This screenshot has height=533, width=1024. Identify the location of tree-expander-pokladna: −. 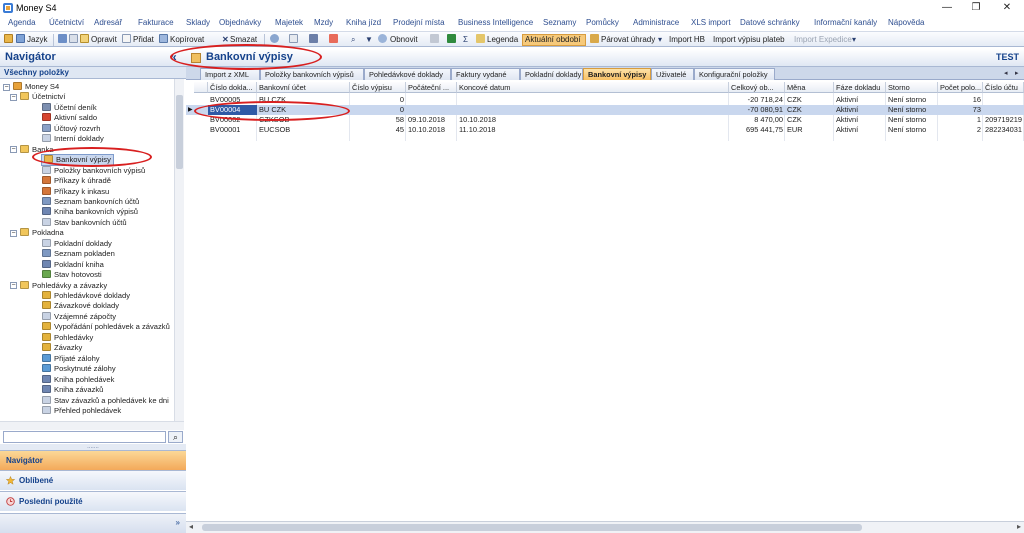
(13, 233).